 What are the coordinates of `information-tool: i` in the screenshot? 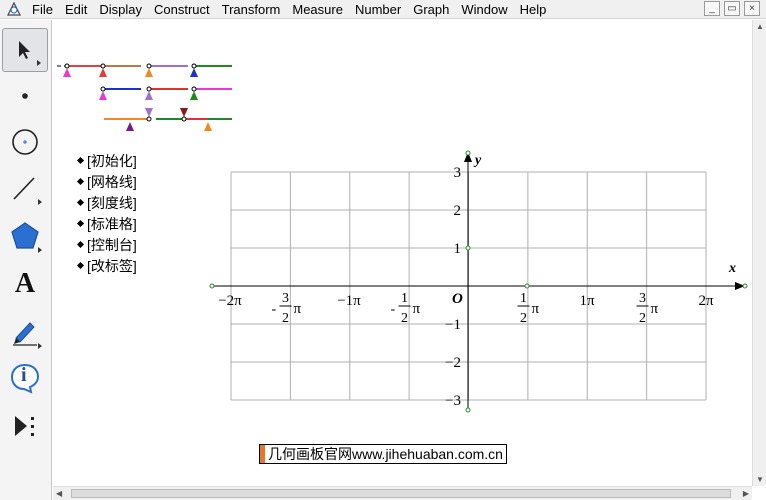 It's located at (25, 378).